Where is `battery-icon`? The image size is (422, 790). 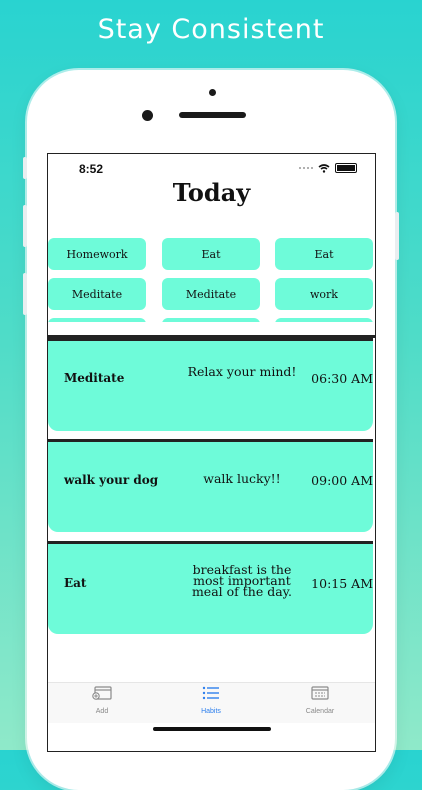 battery-icon is located at coordinates (346, 168).